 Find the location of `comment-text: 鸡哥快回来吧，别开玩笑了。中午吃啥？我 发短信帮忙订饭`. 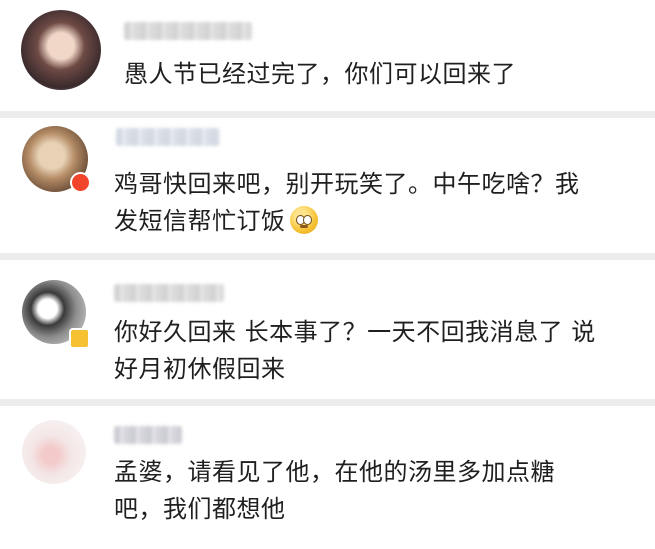

comment-text: 鸡哥快回来吧，别开玩笑了。中午吃啥？我 发短信帮忙订饭 is located at coordinates (347, 202).